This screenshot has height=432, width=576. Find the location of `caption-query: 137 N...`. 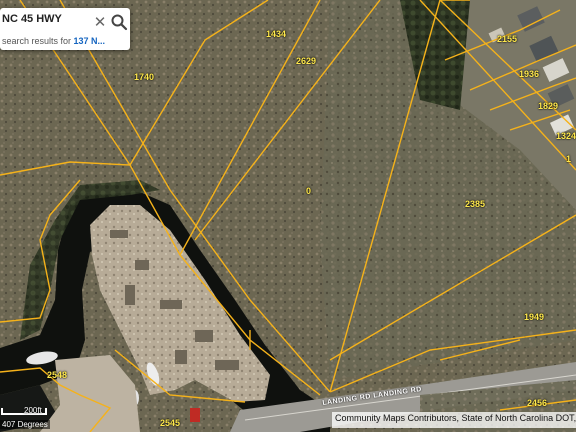

caption-query: 137 N... is located at coordinates (90, 41).